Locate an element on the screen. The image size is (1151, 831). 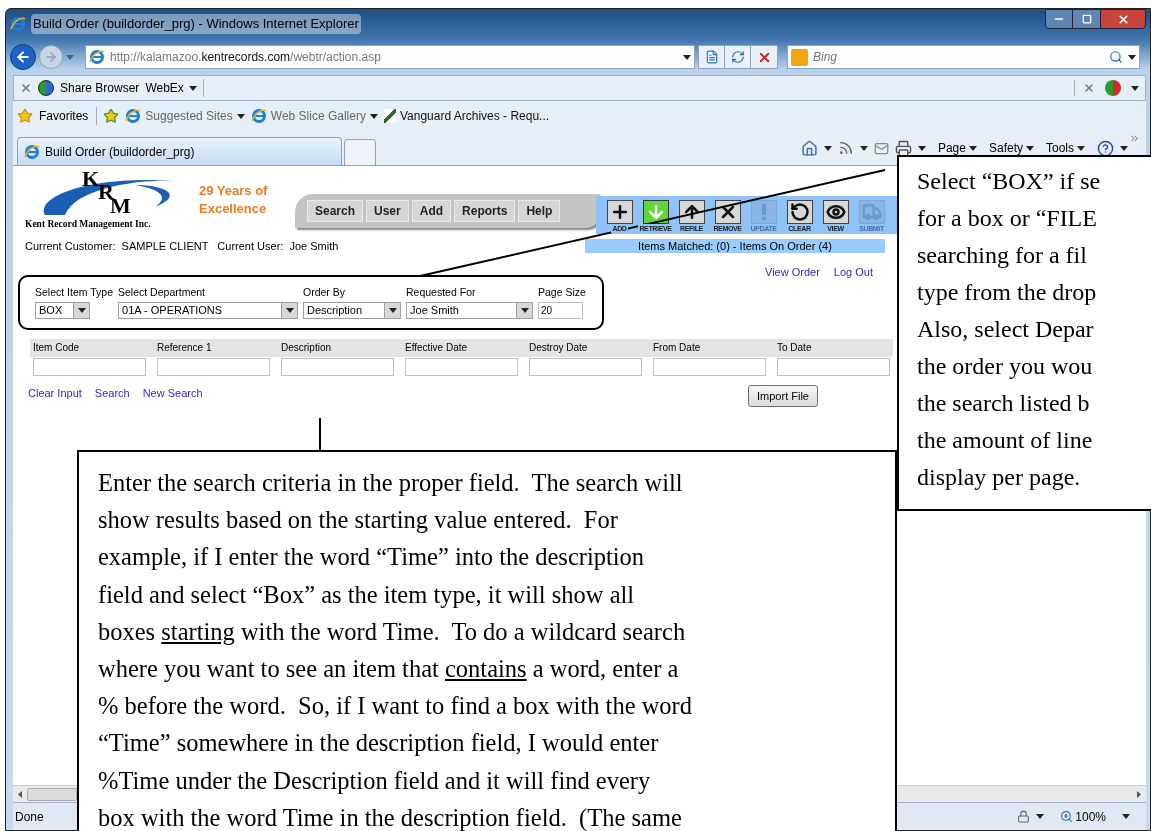
favorites-menu: Web Slice Gallery is located at coordinates (314, 116).